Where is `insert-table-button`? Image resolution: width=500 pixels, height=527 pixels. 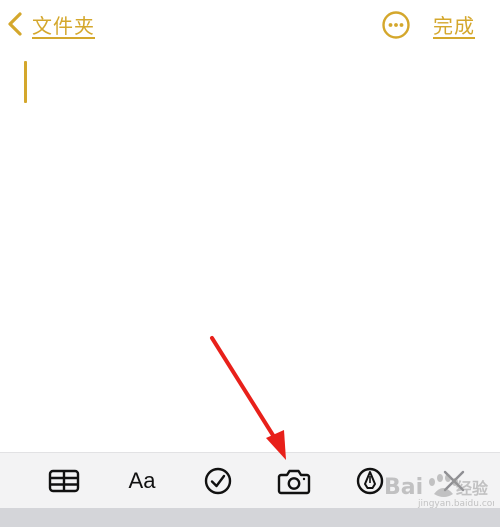
insert-table-button is located at coordinates (64, 481).